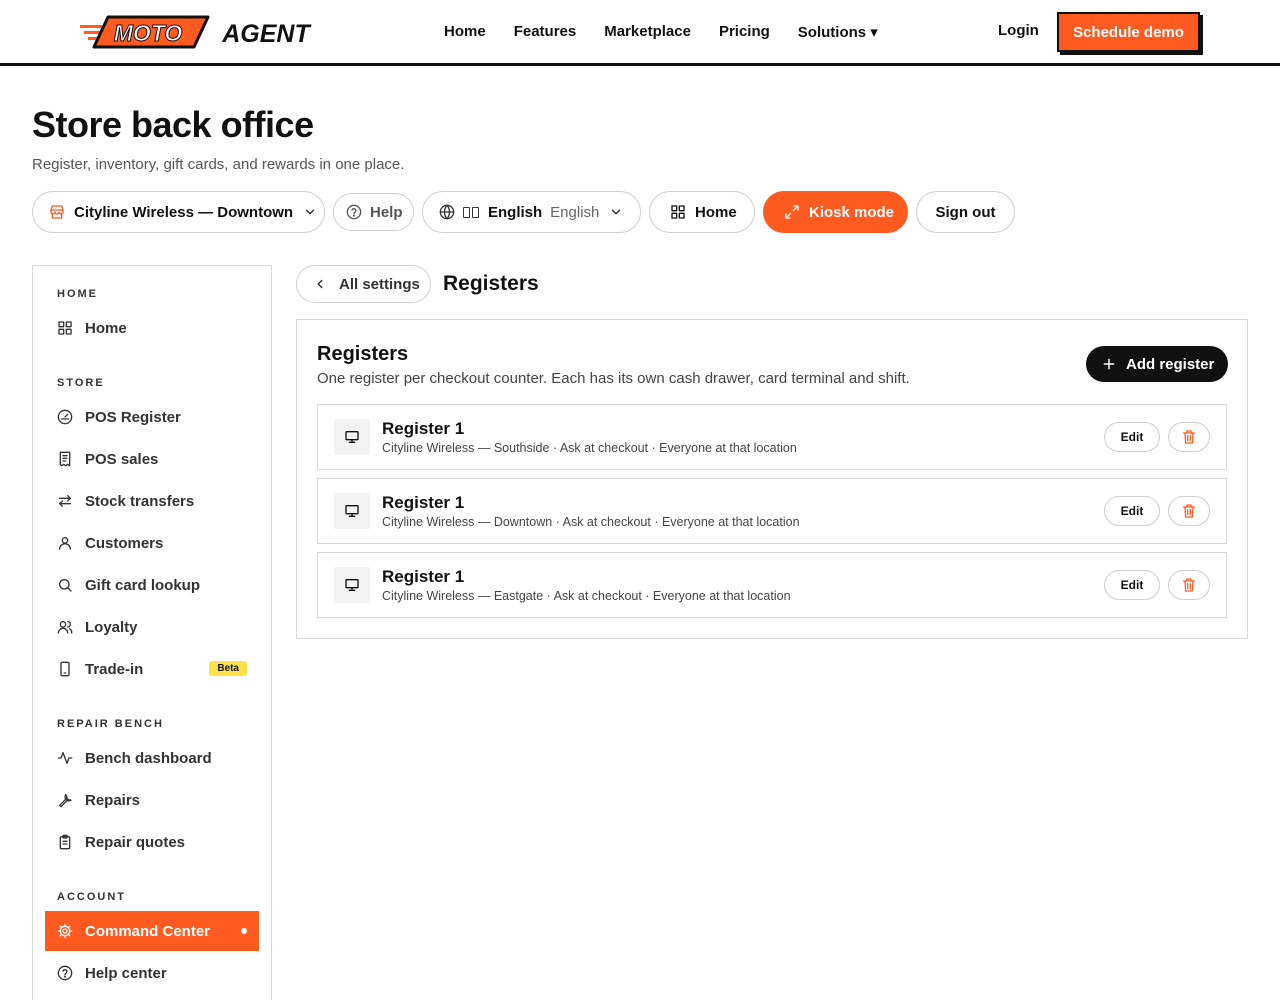  I want to click on wrench-icon, so click(65, 801).